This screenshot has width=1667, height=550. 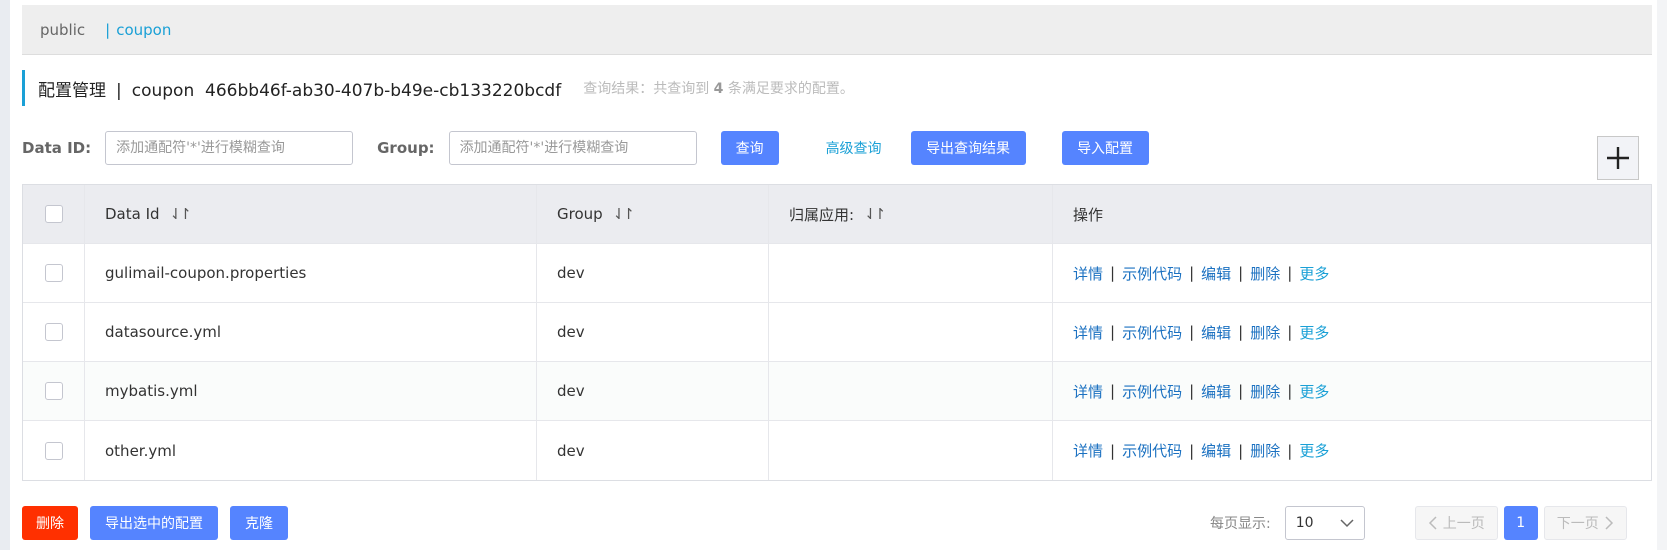 I want to click on plus-icon, so click(x=1618, y=158).